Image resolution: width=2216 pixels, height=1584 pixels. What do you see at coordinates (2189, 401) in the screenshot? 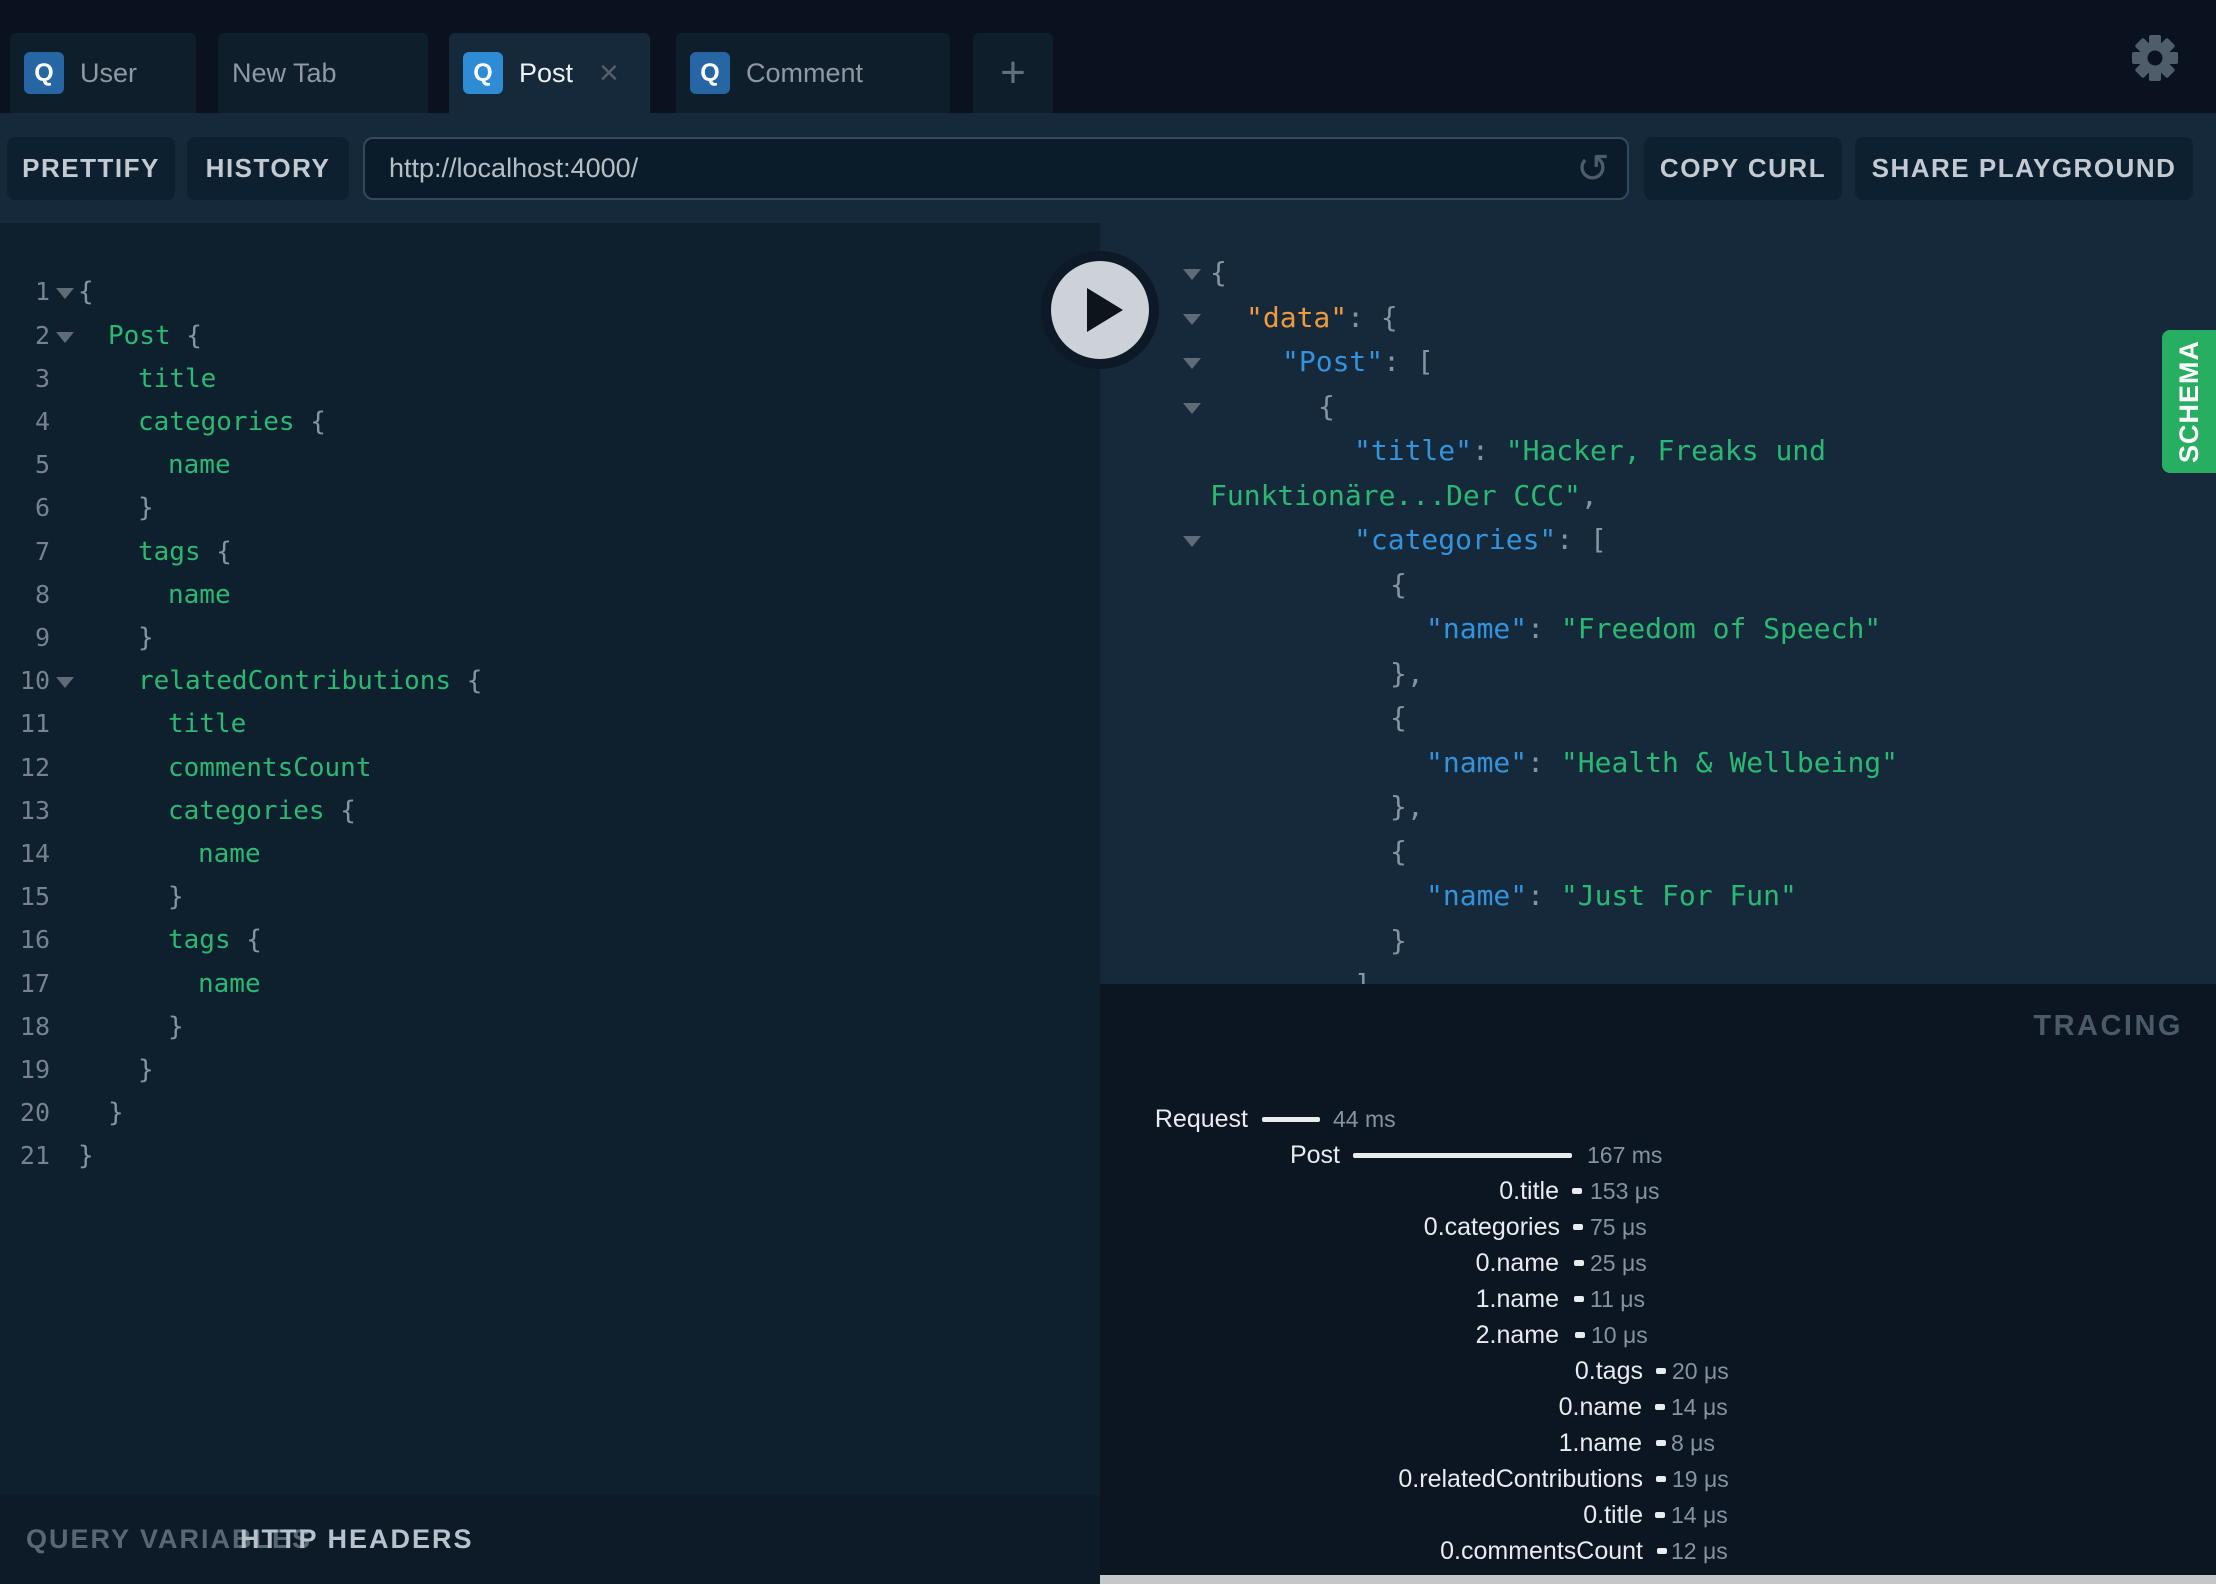
I see `schema-side-tab: SCHEMA` at bounding box center [2189, 401].